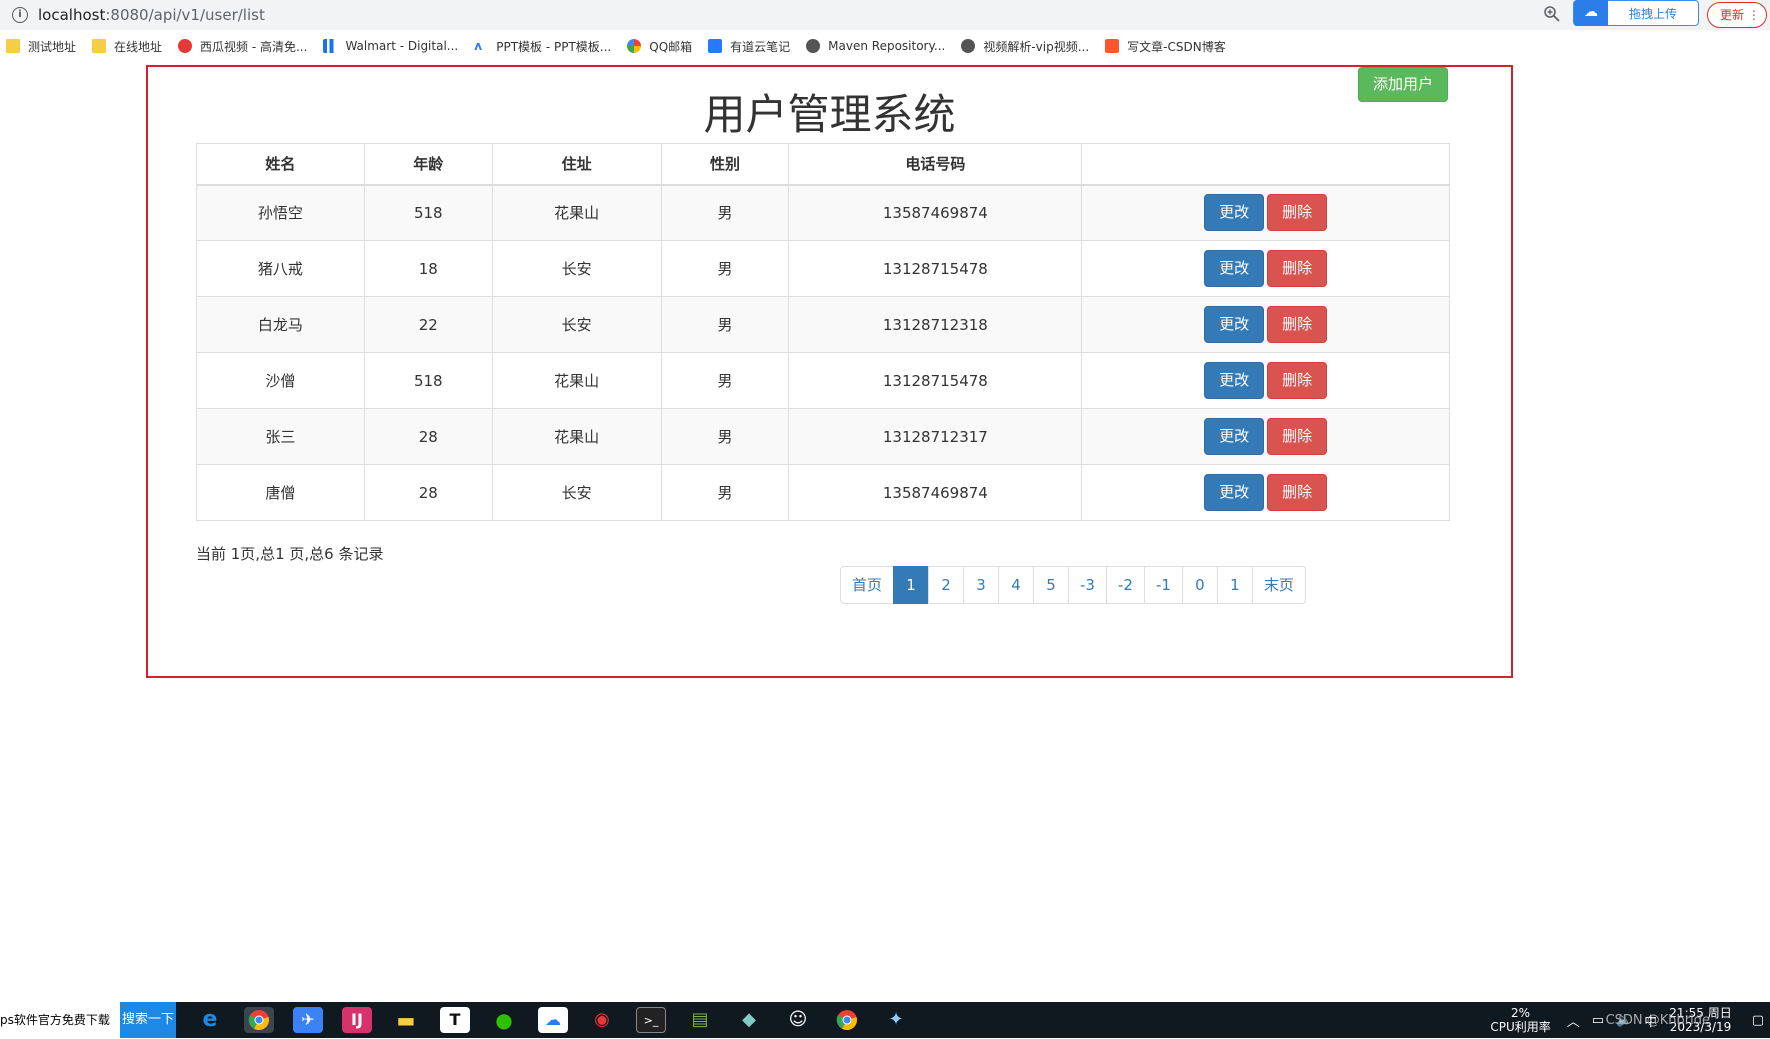 The width and height of the screenshot is (1770, 1039). What do you see at coordinates (946, 585) in the screenshot?
I see `page-link: 2` at bounding box center [946, 585].